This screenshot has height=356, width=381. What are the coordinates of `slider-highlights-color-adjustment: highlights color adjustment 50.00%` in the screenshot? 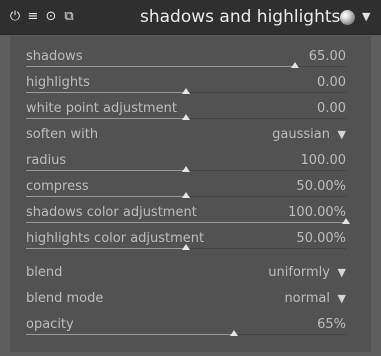 It's located at (181, 240).